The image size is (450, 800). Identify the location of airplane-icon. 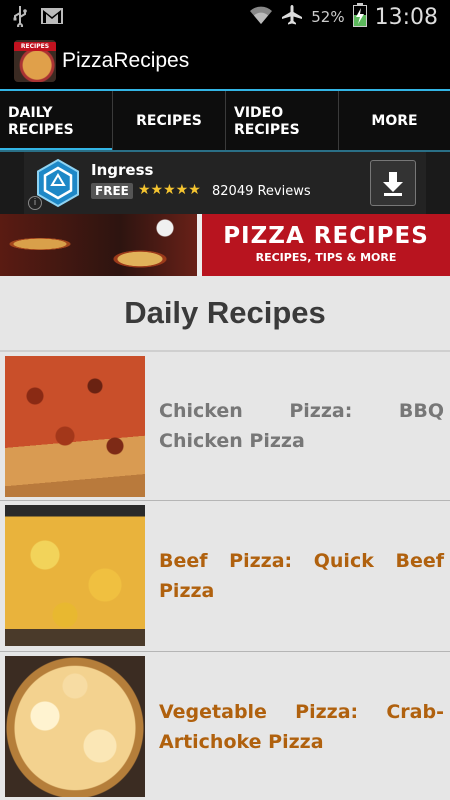
(292, 17).